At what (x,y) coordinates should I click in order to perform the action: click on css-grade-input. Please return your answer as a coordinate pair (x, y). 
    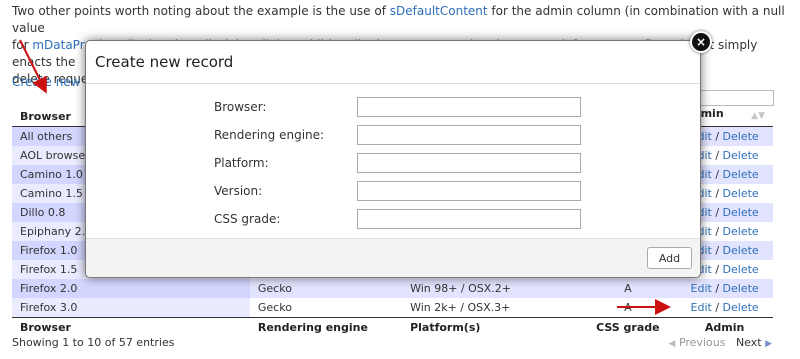
    Looking at the image, I should click on (469, 219).